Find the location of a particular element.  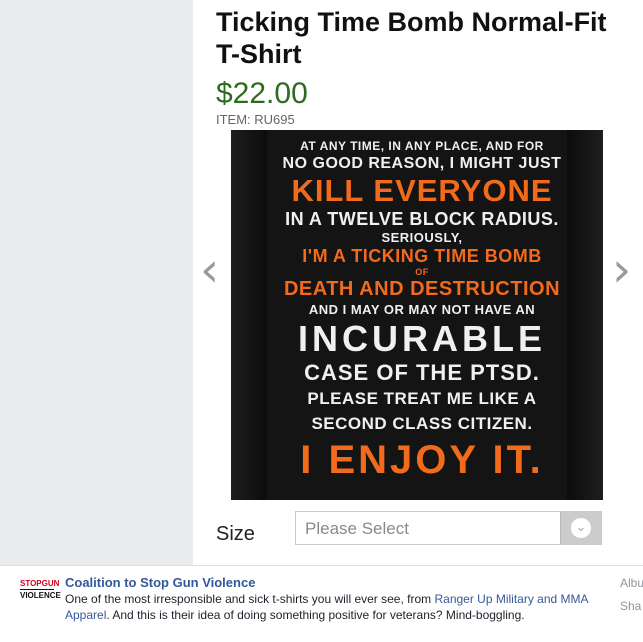

shirt-line: NO GOOD REASON, I MIGHT JUST is located at coordinates (422, 163).